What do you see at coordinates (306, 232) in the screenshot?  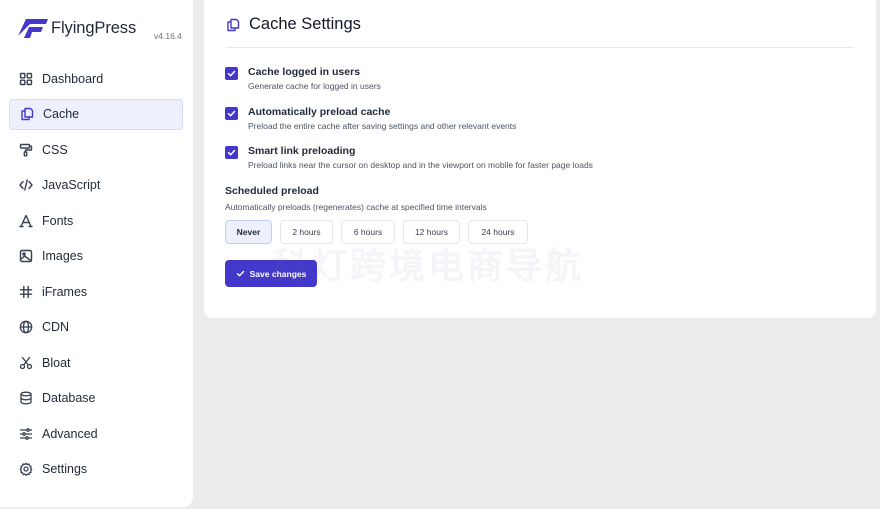 I see `interval-2-hours-button: 2 hours` at bounding box center [306, 232].